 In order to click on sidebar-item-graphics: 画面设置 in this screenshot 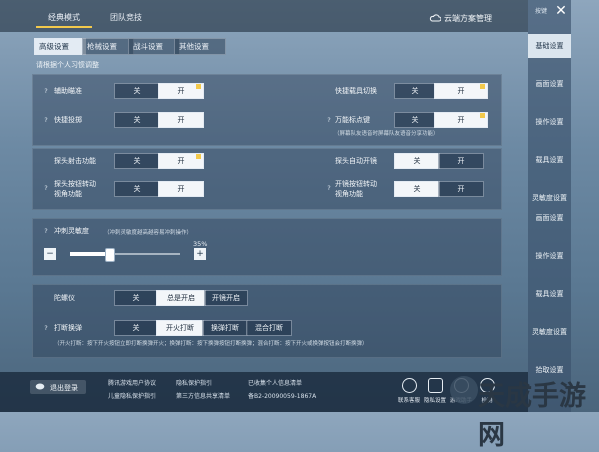, I will do `click(549, 84)`.